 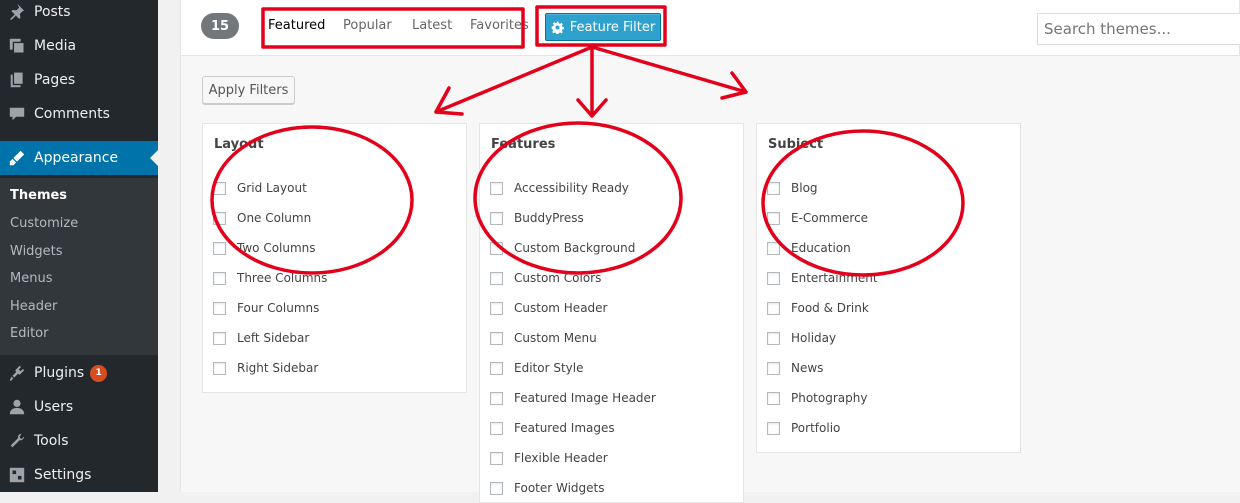 I want to click on filter-option: Footer Widgets, so click(x=547, y=488).